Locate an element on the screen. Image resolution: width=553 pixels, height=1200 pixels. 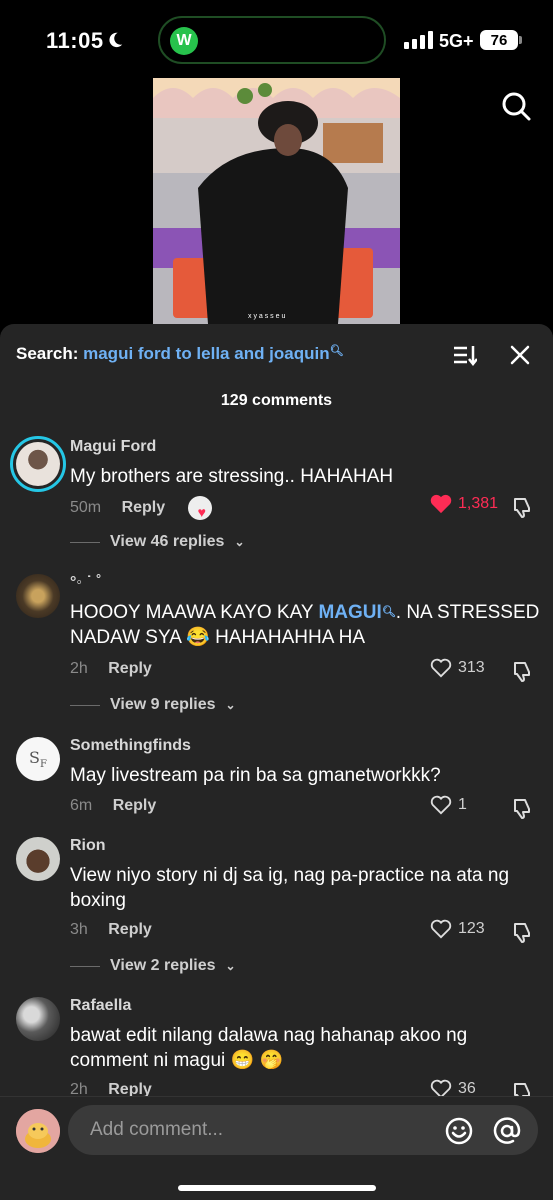
signal-icon is located at coordinates (418, 40).